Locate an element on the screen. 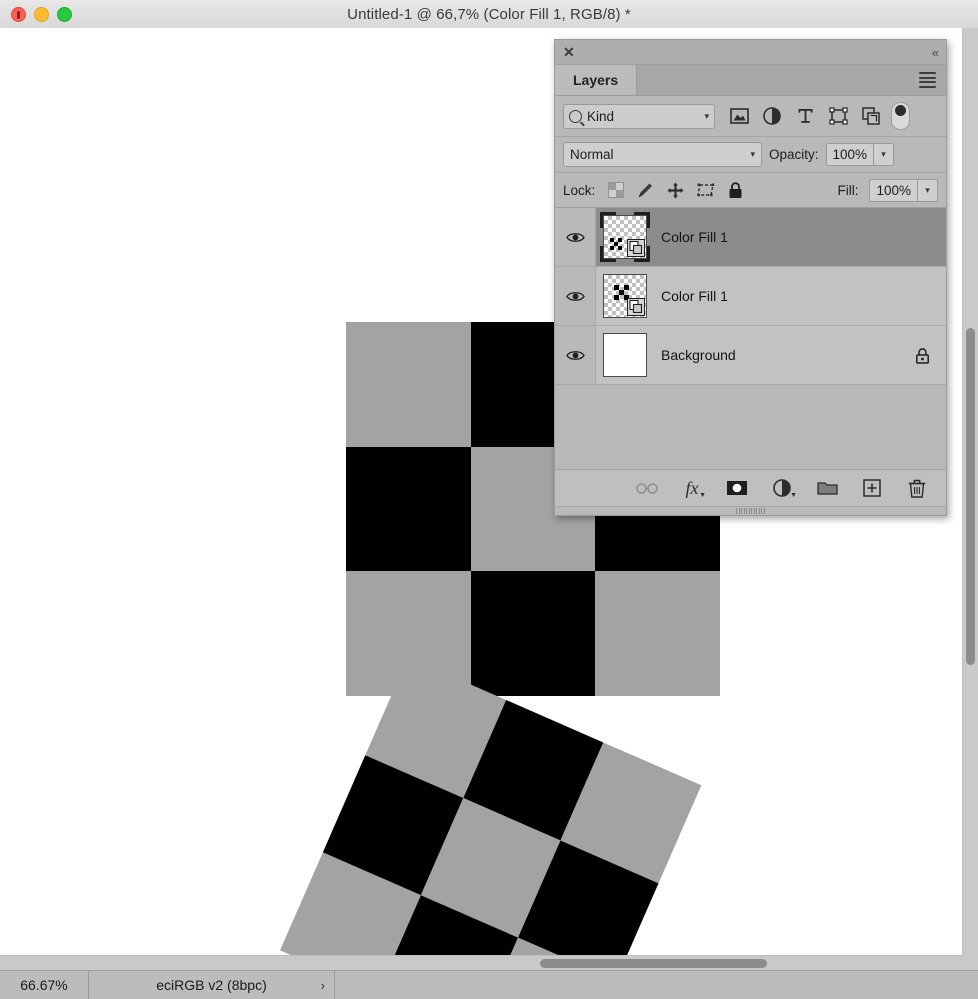 This screenshot has width=978, height=999. layer-style-fx-icon: fx ▼ is located at coordinates (694, 488).